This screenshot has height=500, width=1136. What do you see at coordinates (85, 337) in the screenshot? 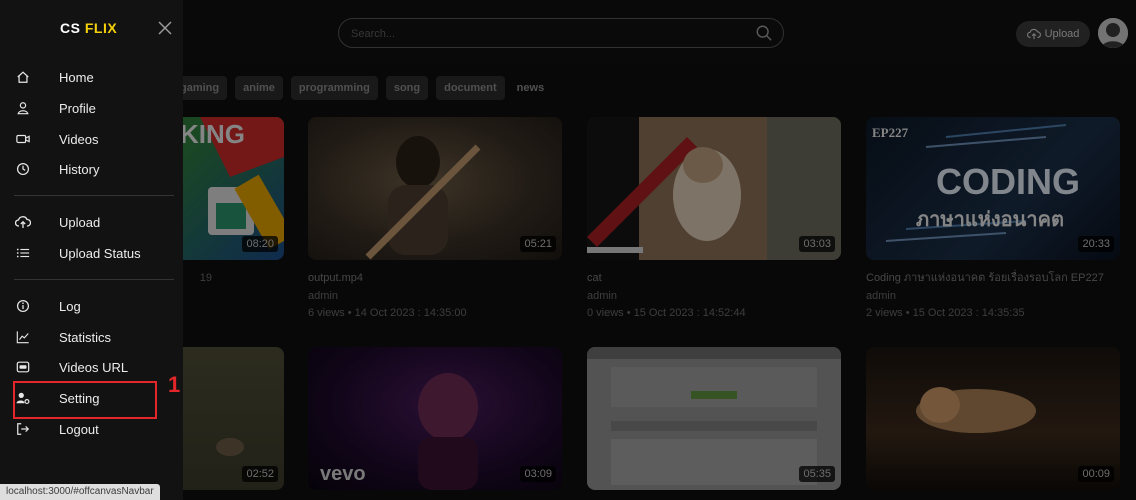
I see `sidebar-item-label: Statistics` at bounding box center [85, 337].